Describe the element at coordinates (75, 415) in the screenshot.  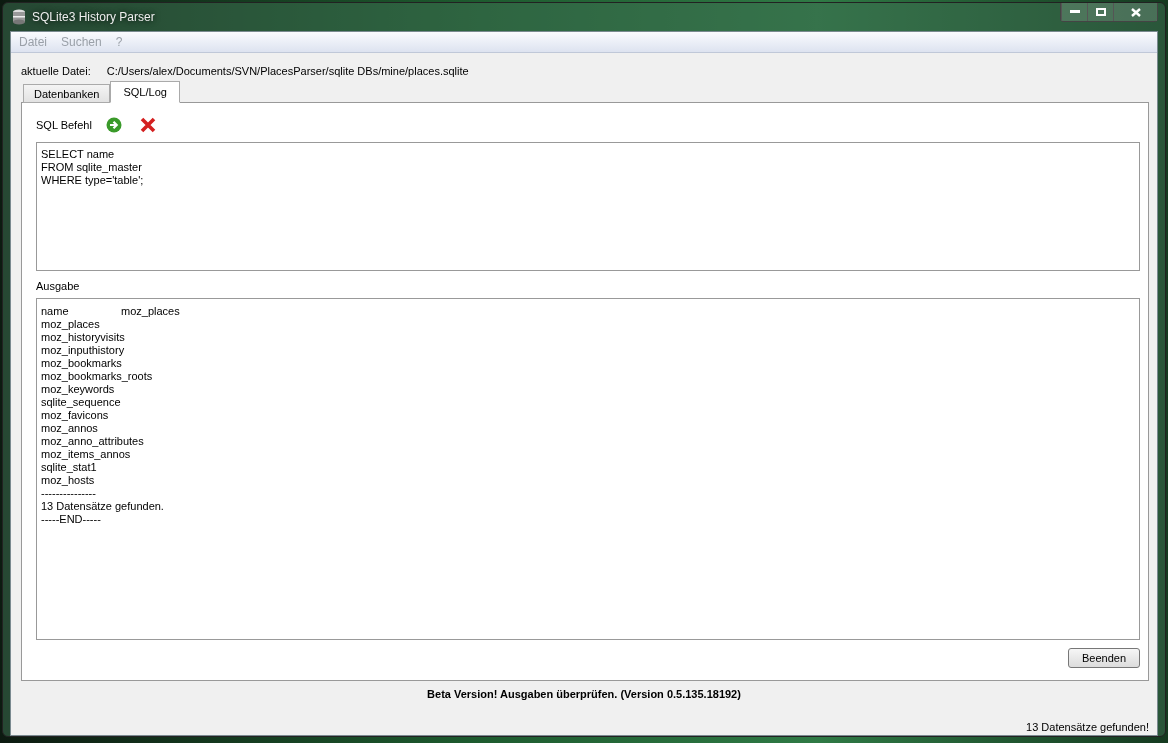
I see `output-line: moz_favicons` at that location.